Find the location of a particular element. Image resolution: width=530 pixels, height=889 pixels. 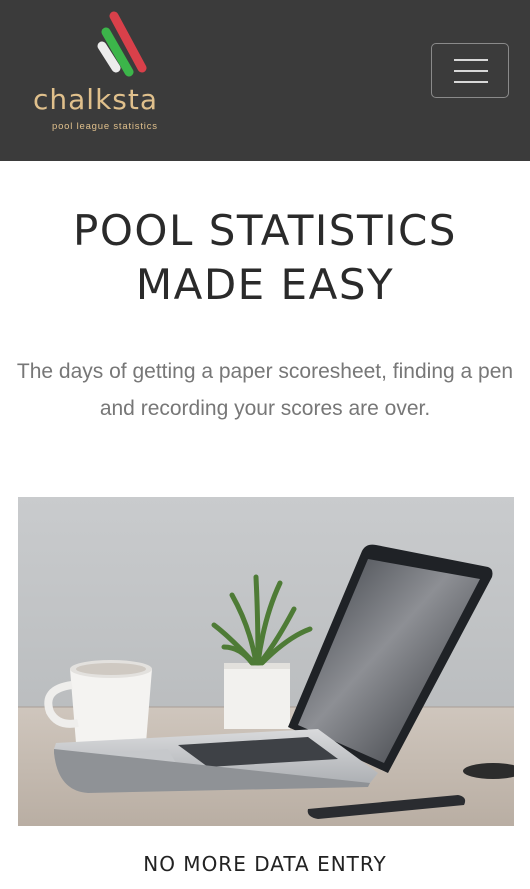

brand-tagline: pool league statistics is located at coordinates (105, 126).